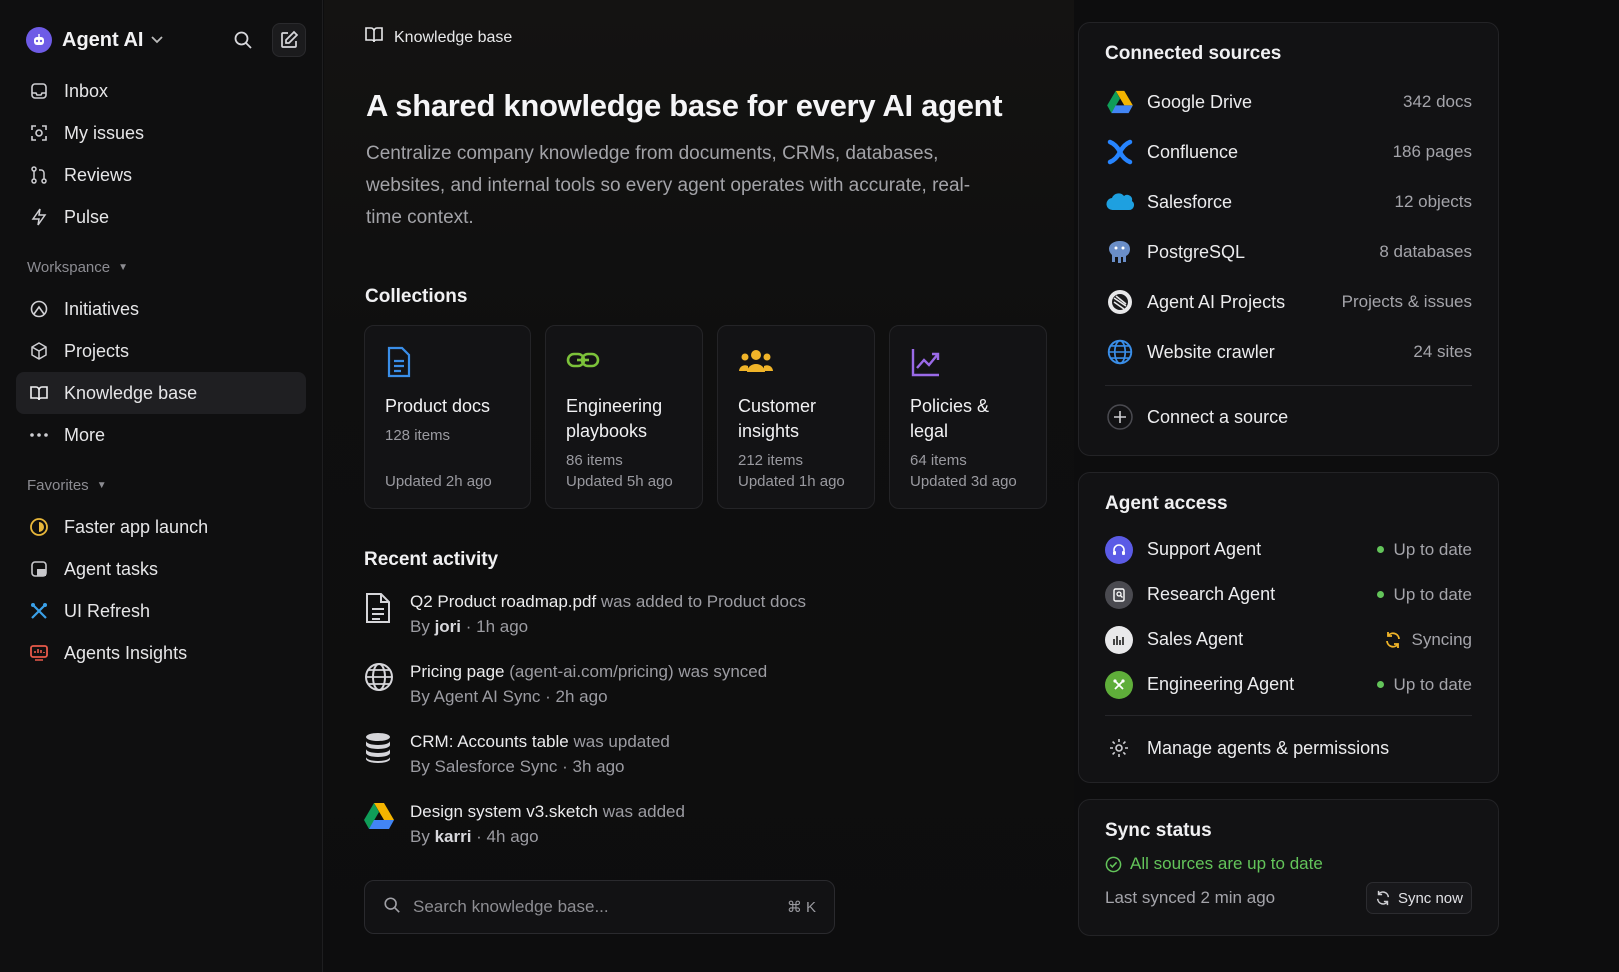 This screenshot has width=1619, height=972. Describe the element at coordinates (39, 393) in the screenshot. I see `book-icon` at that location.